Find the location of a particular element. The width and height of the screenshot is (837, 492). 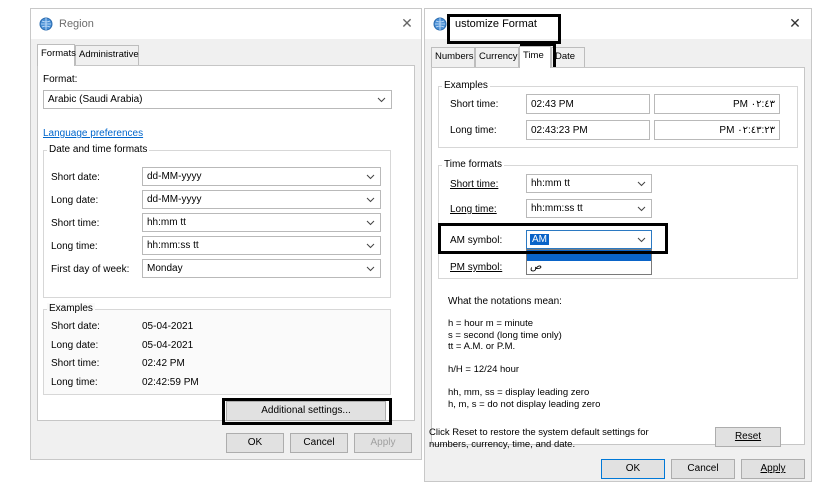

short-time-format-label: Short time: is located at coordinates (474, 184).